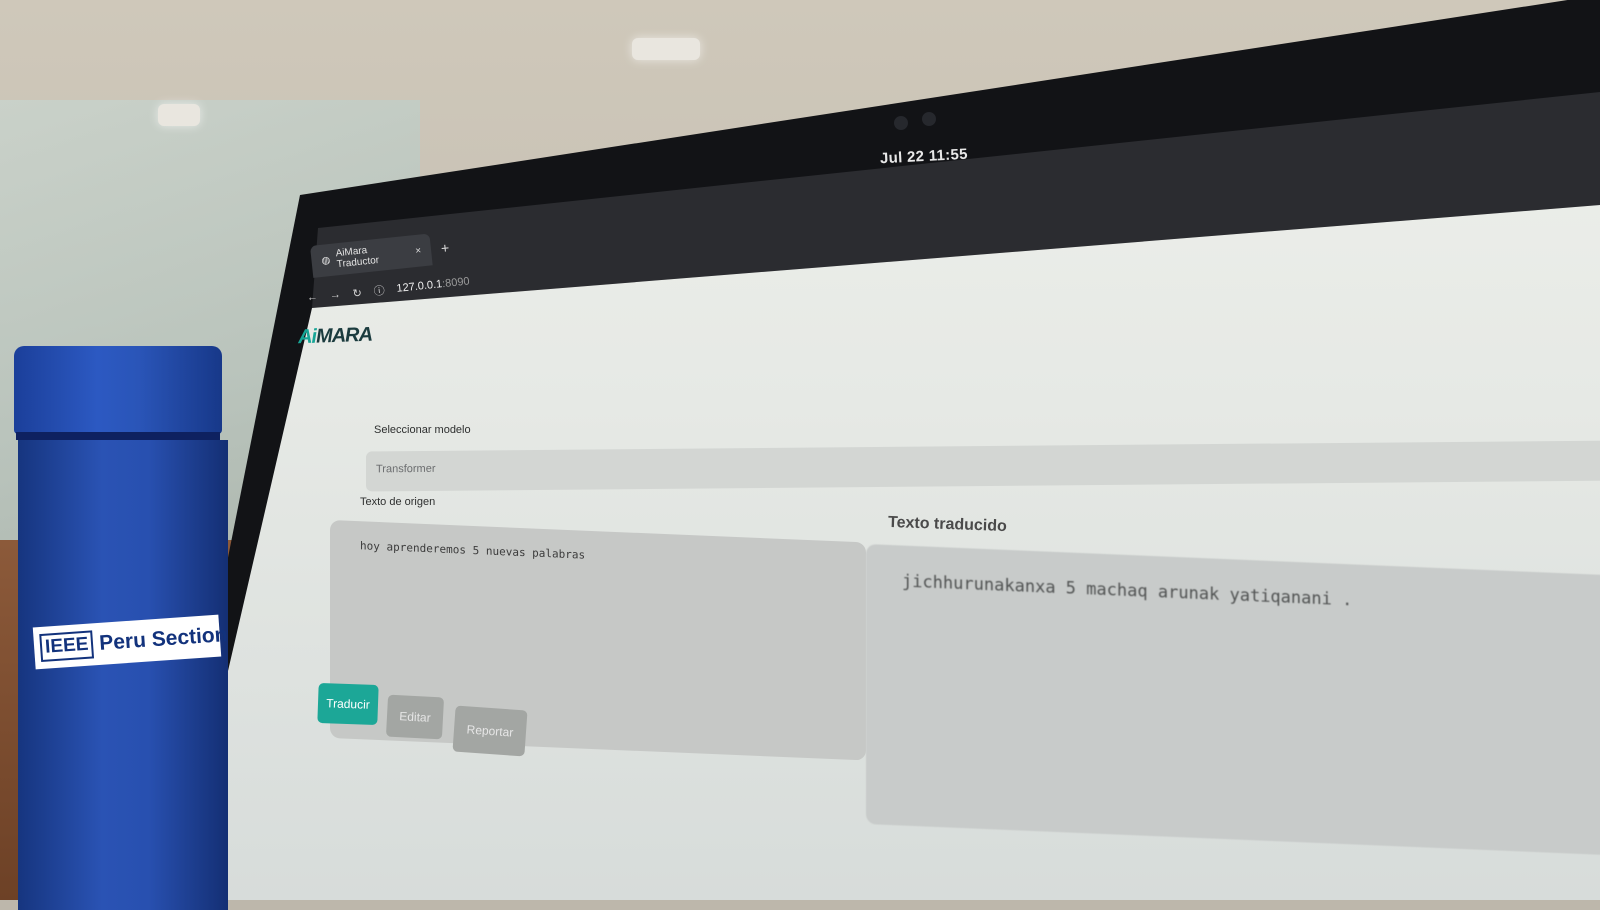 This screenshot has width=1600, height=910. I want to click on info-icon: ⓘ, so click(379, 290).